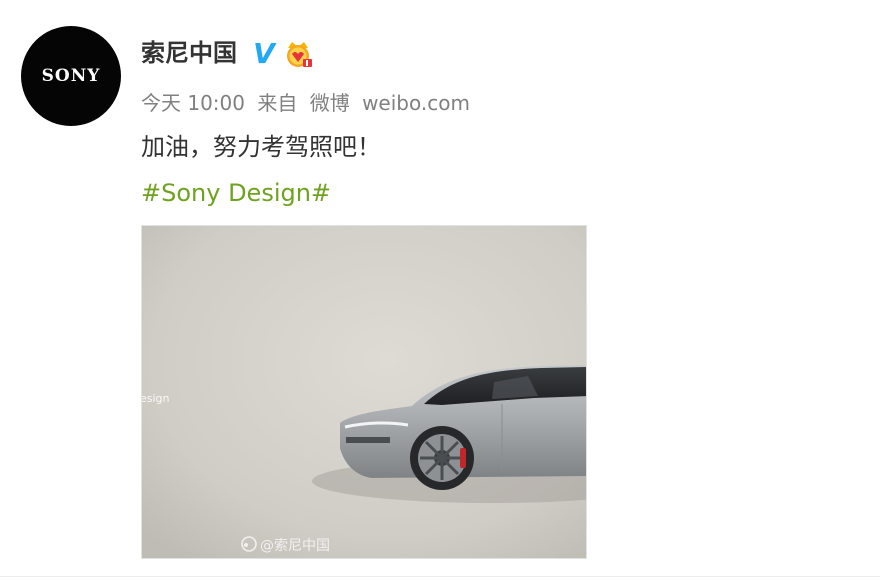 This screenshot has height=580, width=880. I want to click on avatar-logo-text: SONY, so click(71, 76).